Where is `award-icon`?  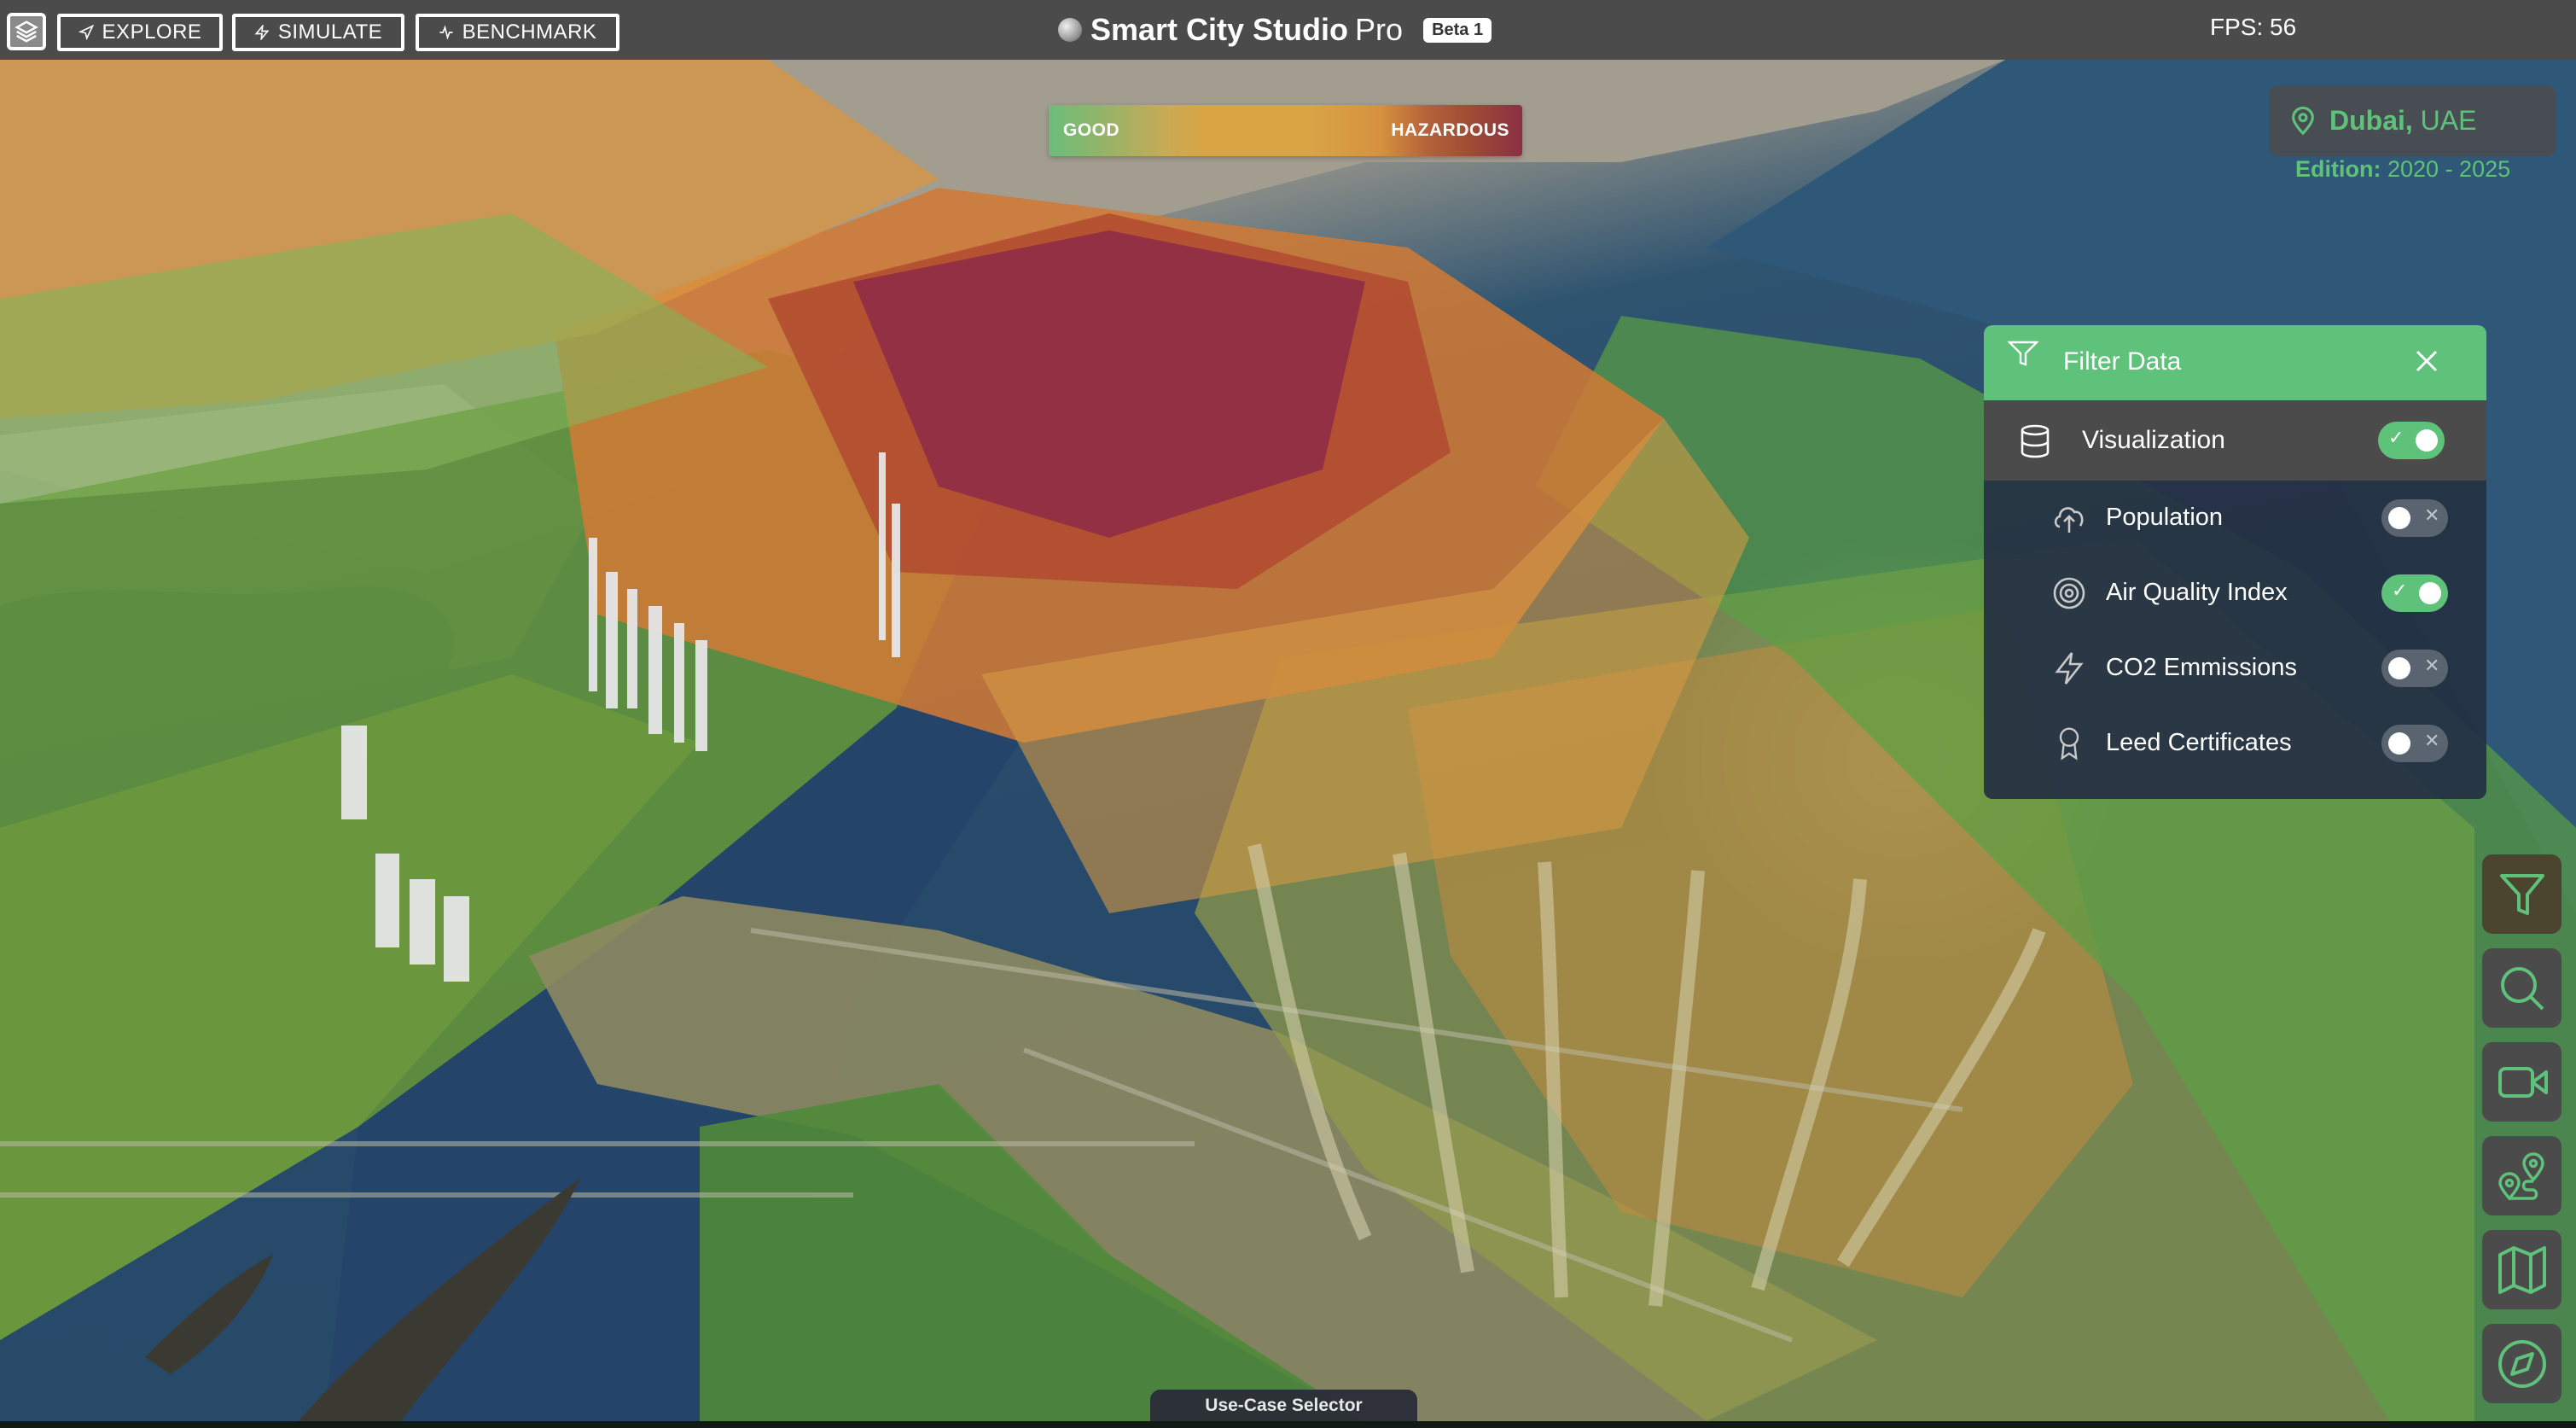 award-icon is located at coordinates (2069, 744).